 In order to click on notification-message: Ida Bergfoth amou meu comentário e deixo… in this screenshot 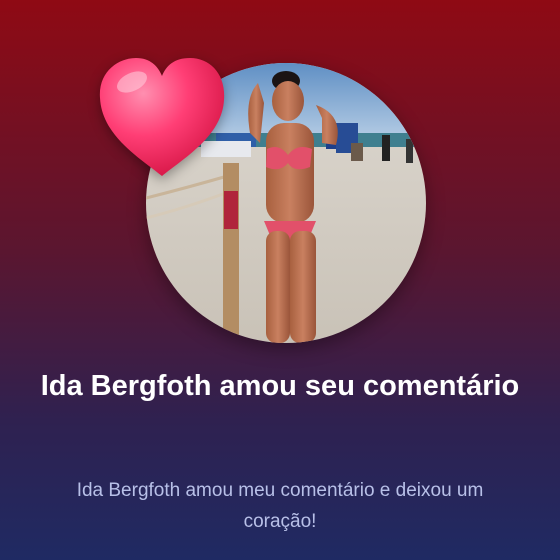, I will do `click(280, 506)`.